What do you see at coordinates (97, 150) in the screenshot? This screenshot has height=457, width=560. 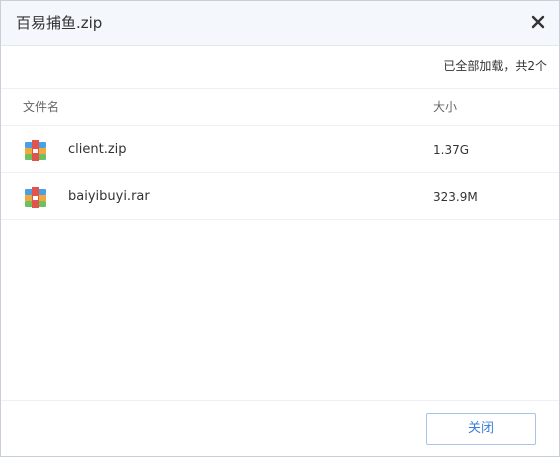 I see `file-name: client.zip` at bounding box center [97, 150].